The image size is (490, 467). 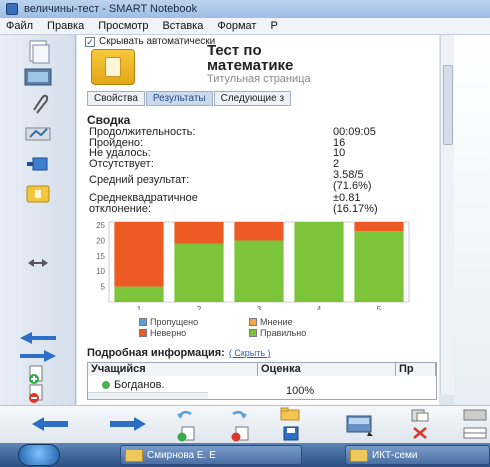 I want to click on window-title: величины-тест - SMART Notebook, so click(x=111, y=9).